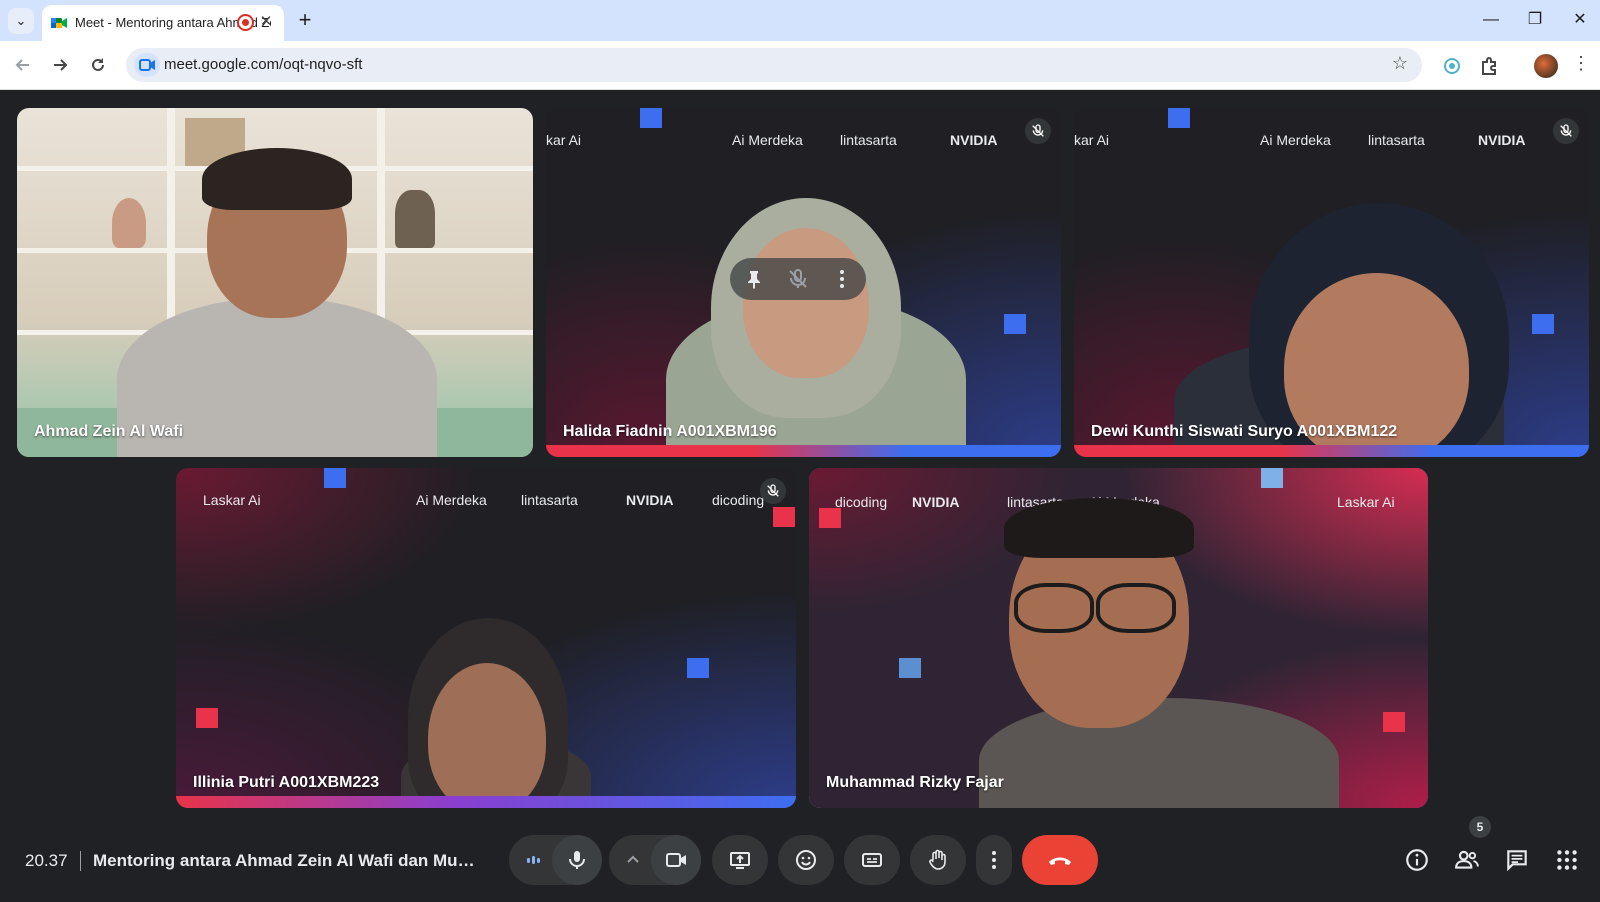  I want to click on reload-icon, so click(98, 64).